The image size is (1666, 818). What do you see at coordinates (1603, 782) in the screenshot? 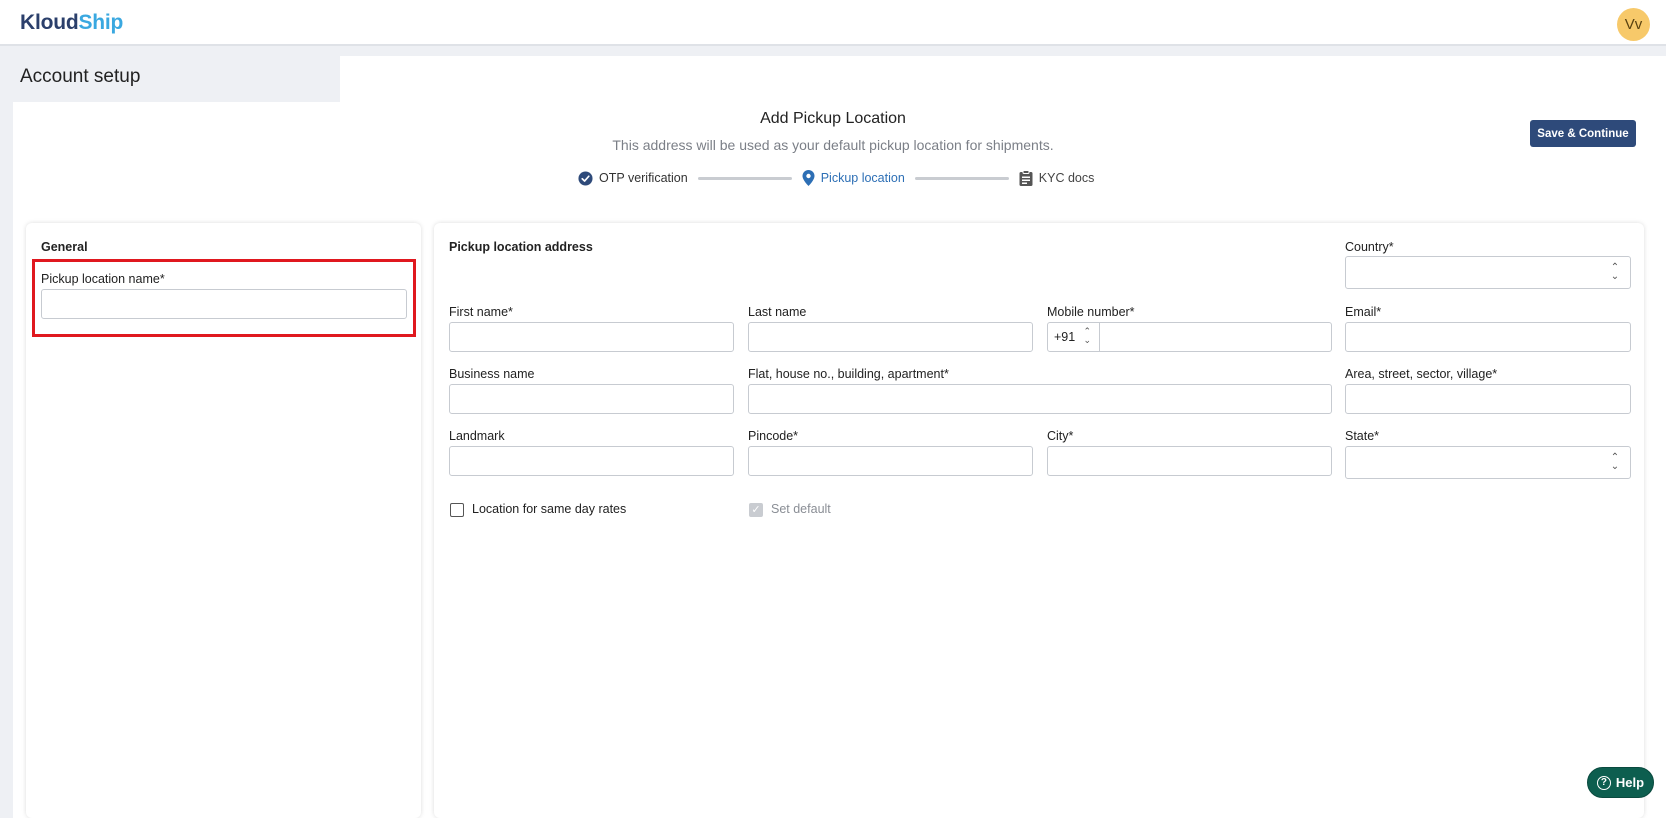
I see `question-icon: ?` at bounding box center [1603, 782].